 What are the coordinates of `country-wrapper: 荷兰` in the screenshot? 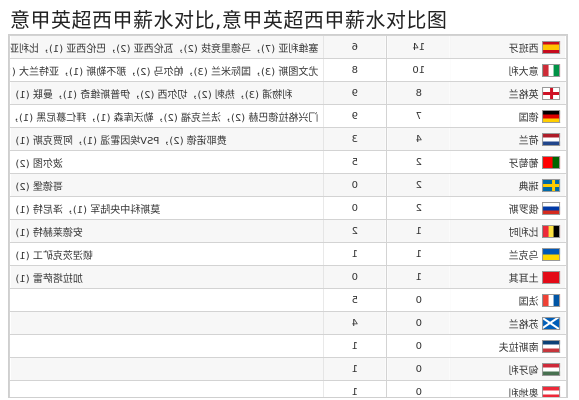 It's located at (508, 139).